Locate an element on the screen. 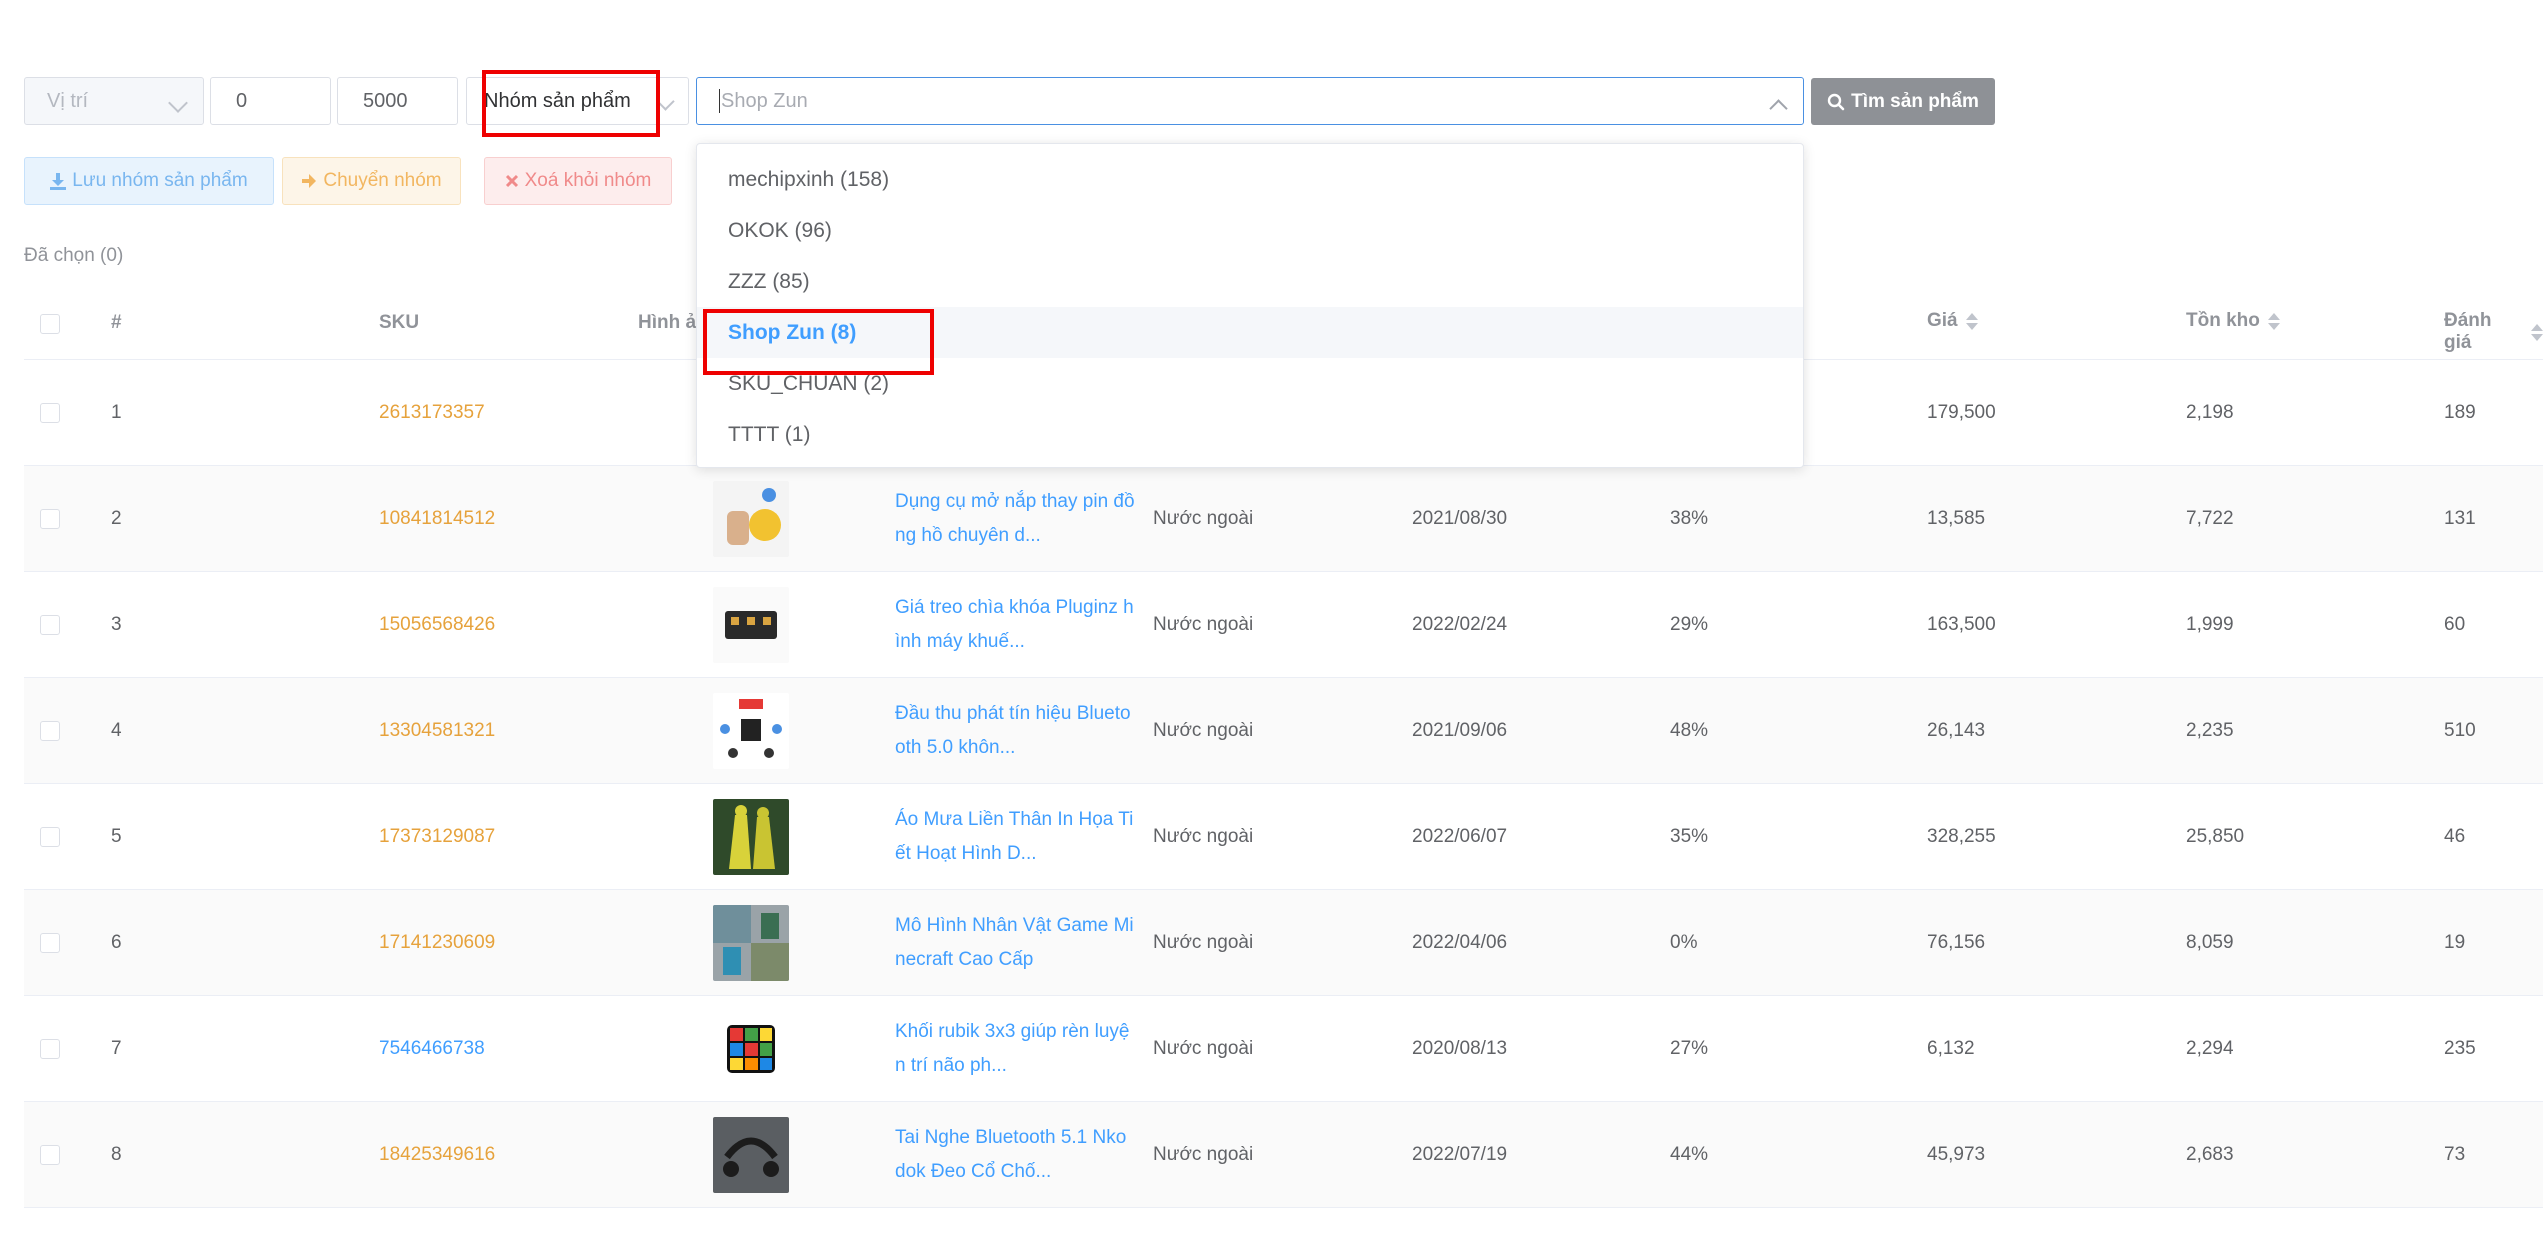 This screenshot has width=2543, height=1251. row-sku-link: 13304581321 is located at coordinates (437, 730).